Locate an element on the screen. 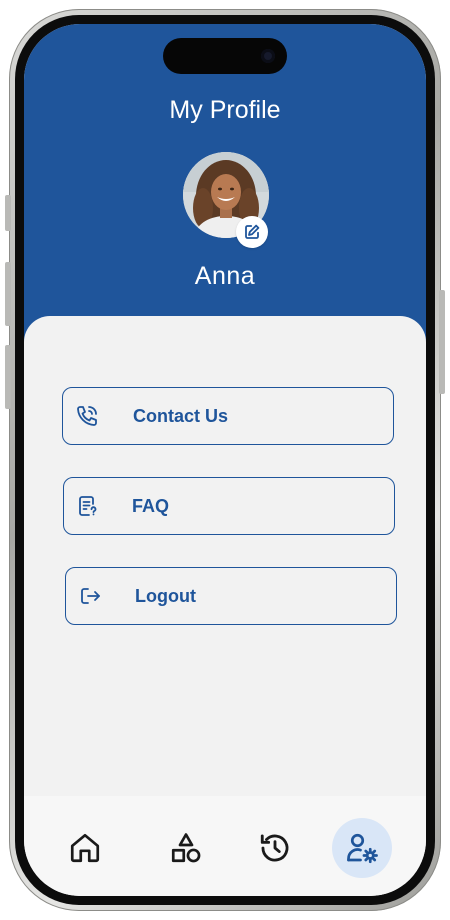 The height and width of the screenshot is (920, 450). nav-profile-settings is located at coordinates (362, 848).